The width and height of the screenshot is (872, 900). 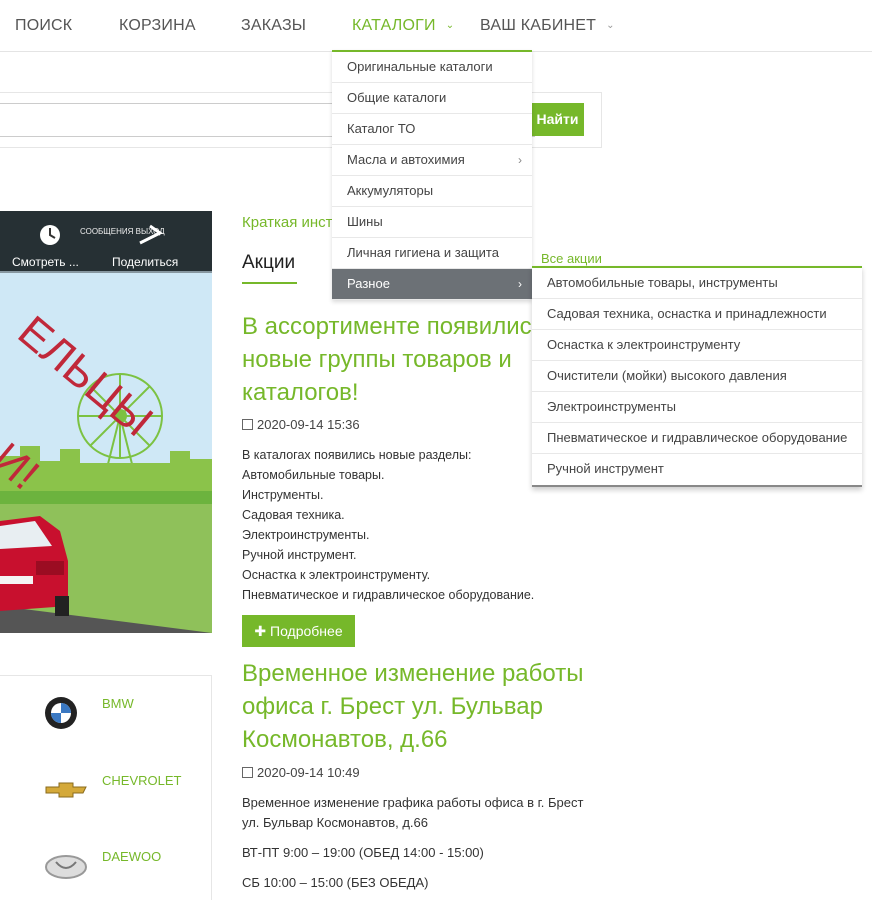 What do you see at coordinates (538, 25) in the screenshot?
I see `nav-cabinet-label: ВАШ КАБИНЕТ` at bounding box center [538, 25].